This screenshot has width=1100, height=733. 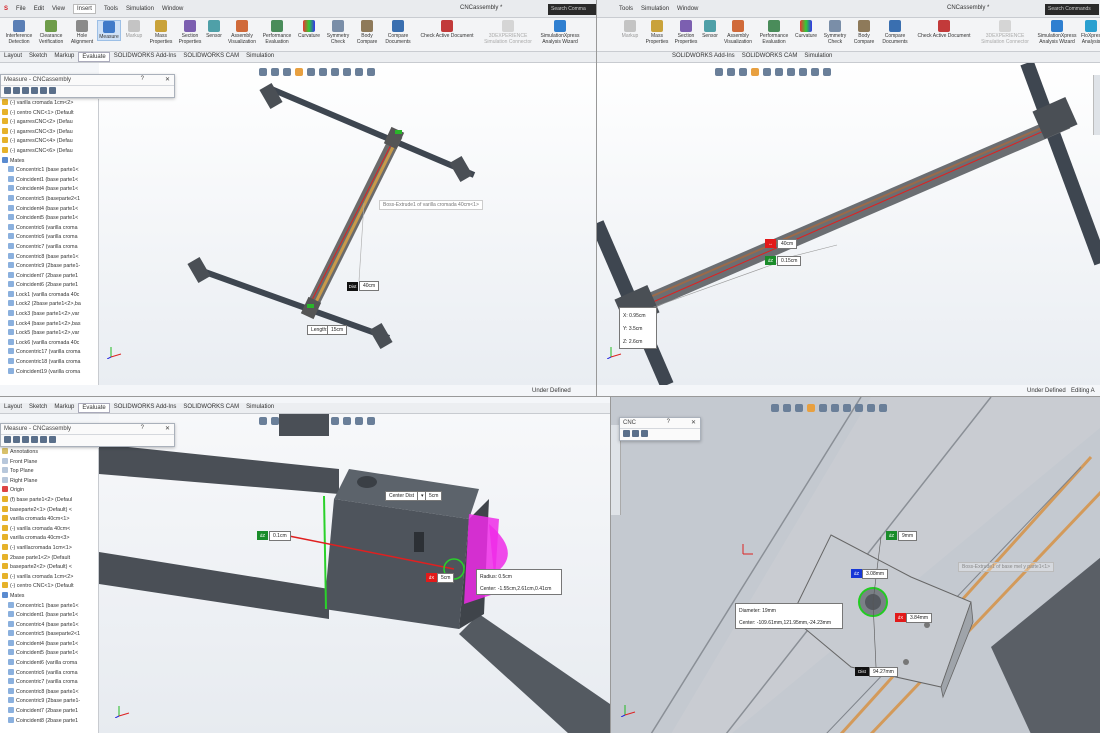 I want to click on section-properties-button: Section Properties, so click(x=686, y=32).